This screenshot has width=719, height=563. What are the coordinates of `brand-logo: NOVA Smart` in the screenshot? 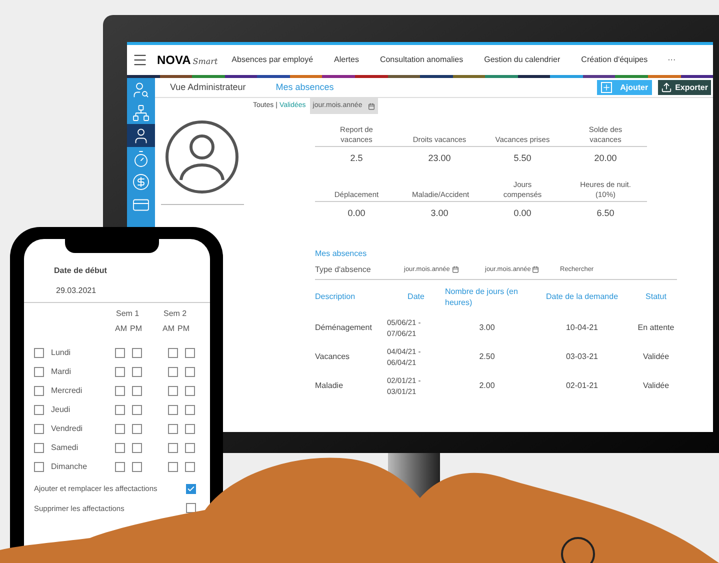 It's located at (187, 60).